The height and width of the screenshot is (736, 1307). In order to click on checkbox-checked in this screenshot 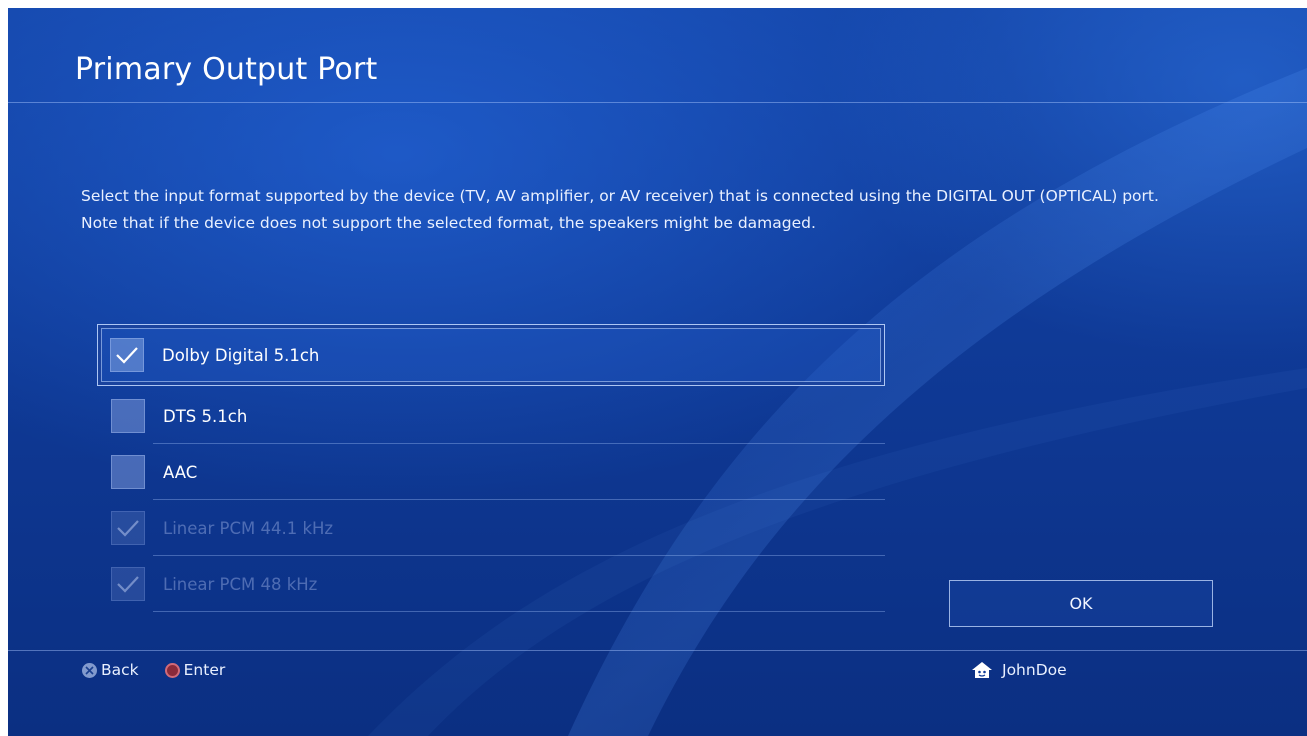, I will do `click(127, 355)`.